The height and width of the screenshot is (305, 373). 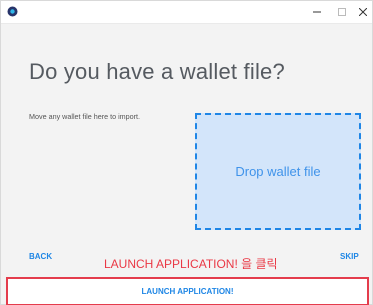 I want to click on title-bar, so click(x=186, y=12).